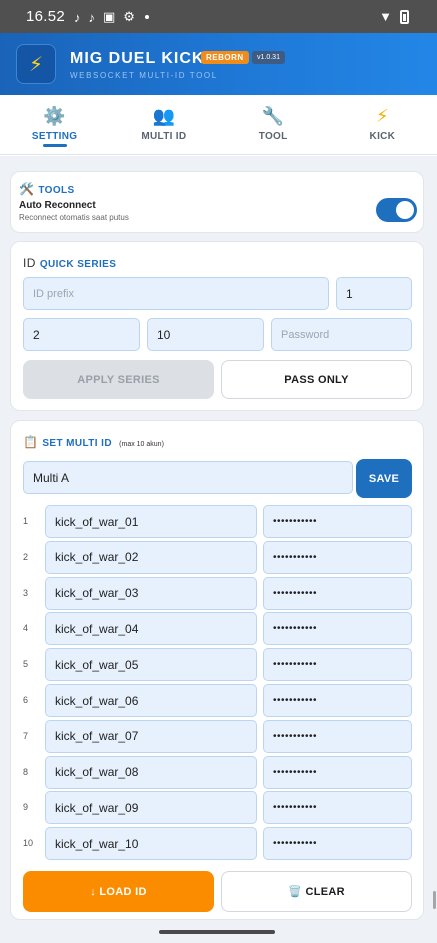 The height and width of the screenshot is (943, 437). I want to click on tools-title-text: TOOLS, so click(56, 190).